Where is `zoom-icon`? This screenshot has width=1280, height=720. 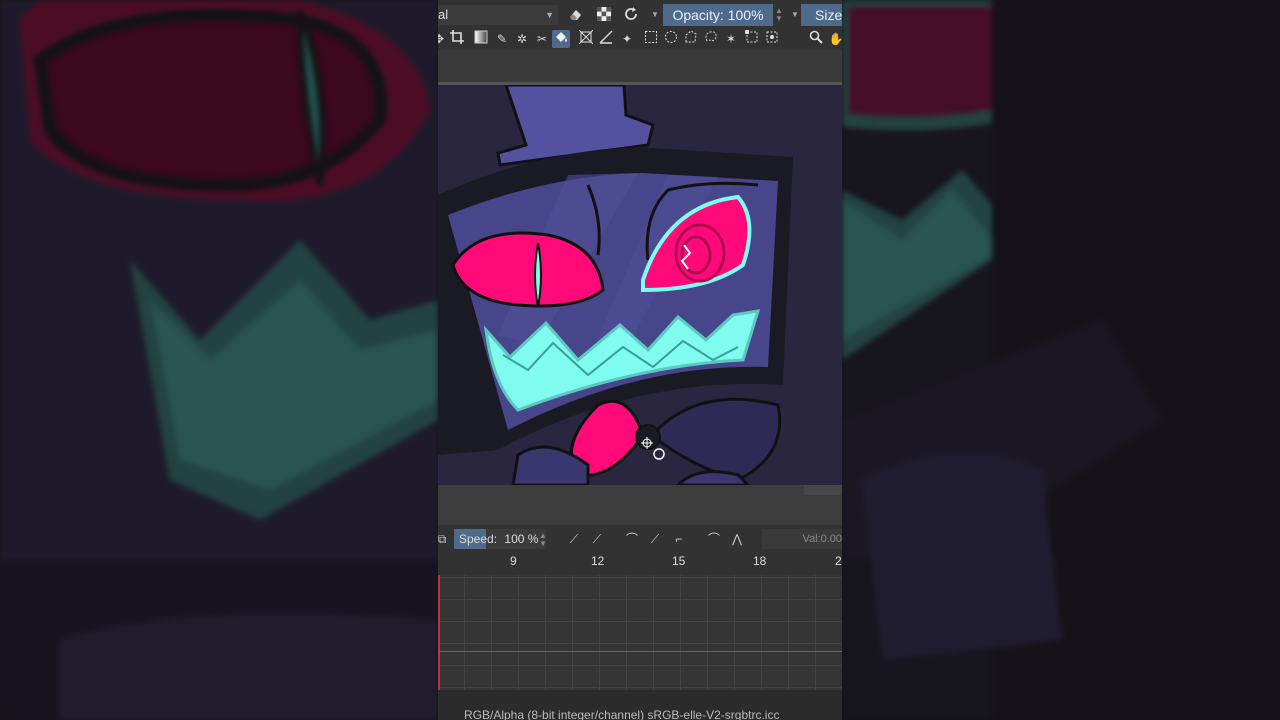 zoom-icon is located at coordinates (816, 39).